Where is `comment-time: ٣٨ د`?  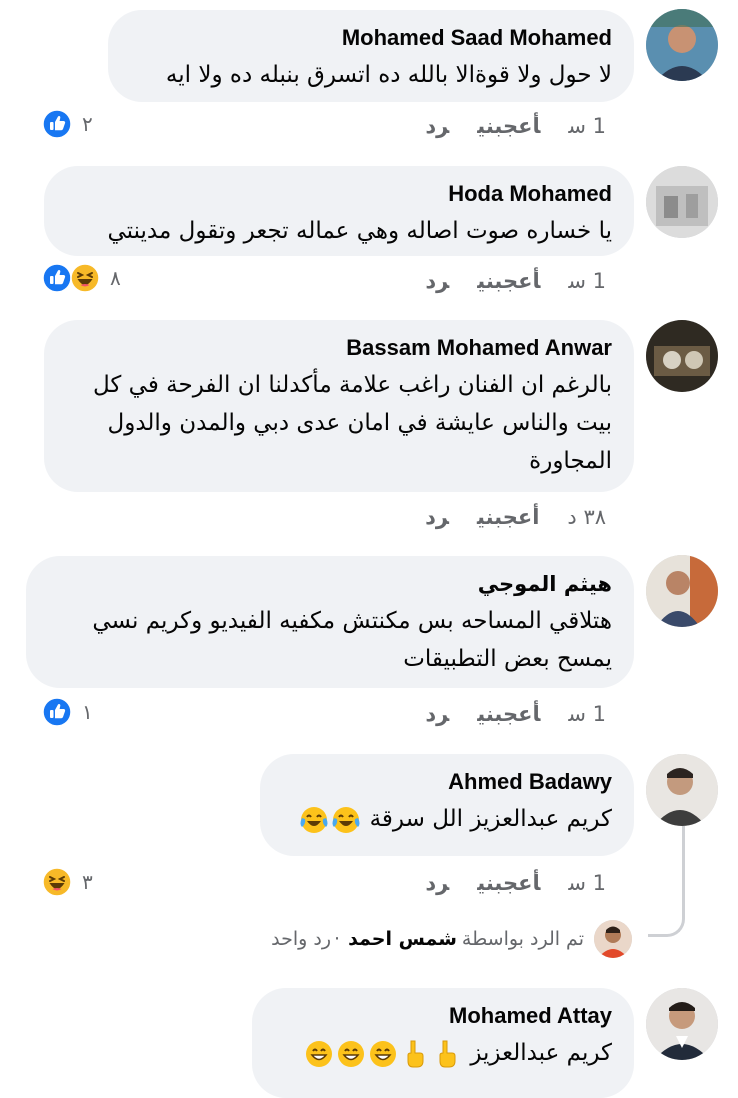 comment-time: ٣٨ د is located at coordinates (586, 517).